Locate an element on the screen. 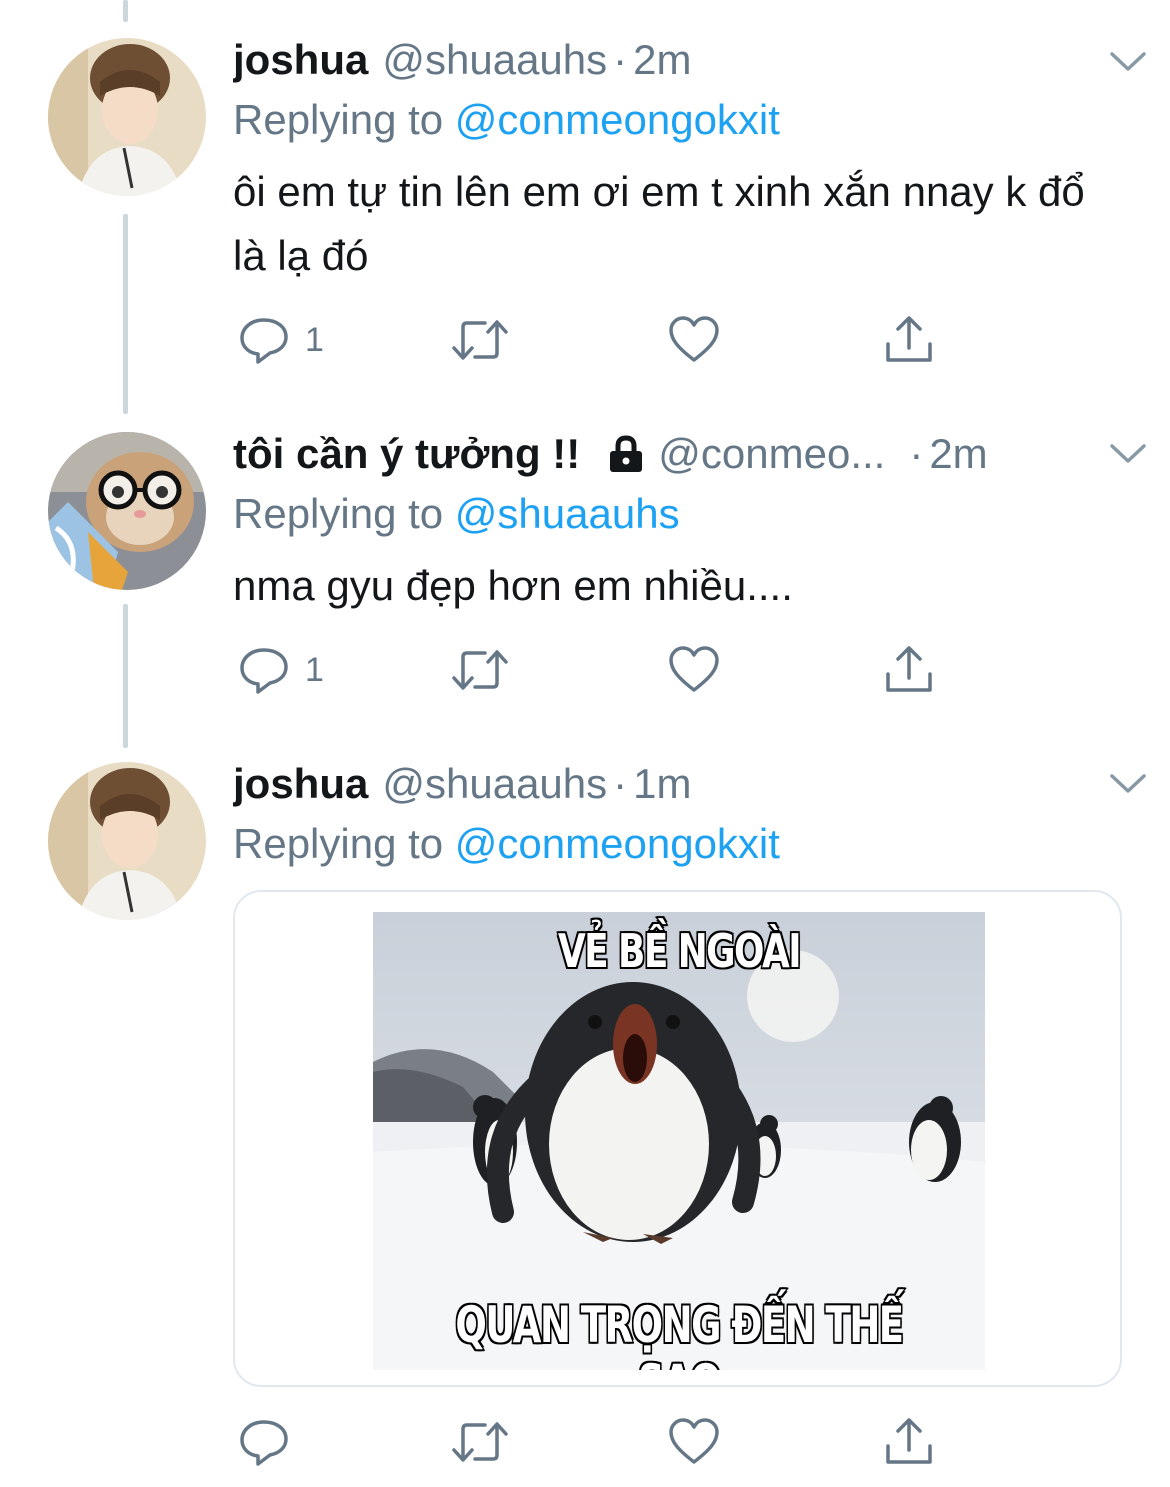 The width and height of the screenshot is (1170, 1487). tweet-actions is located at coordinates (677, 1442).